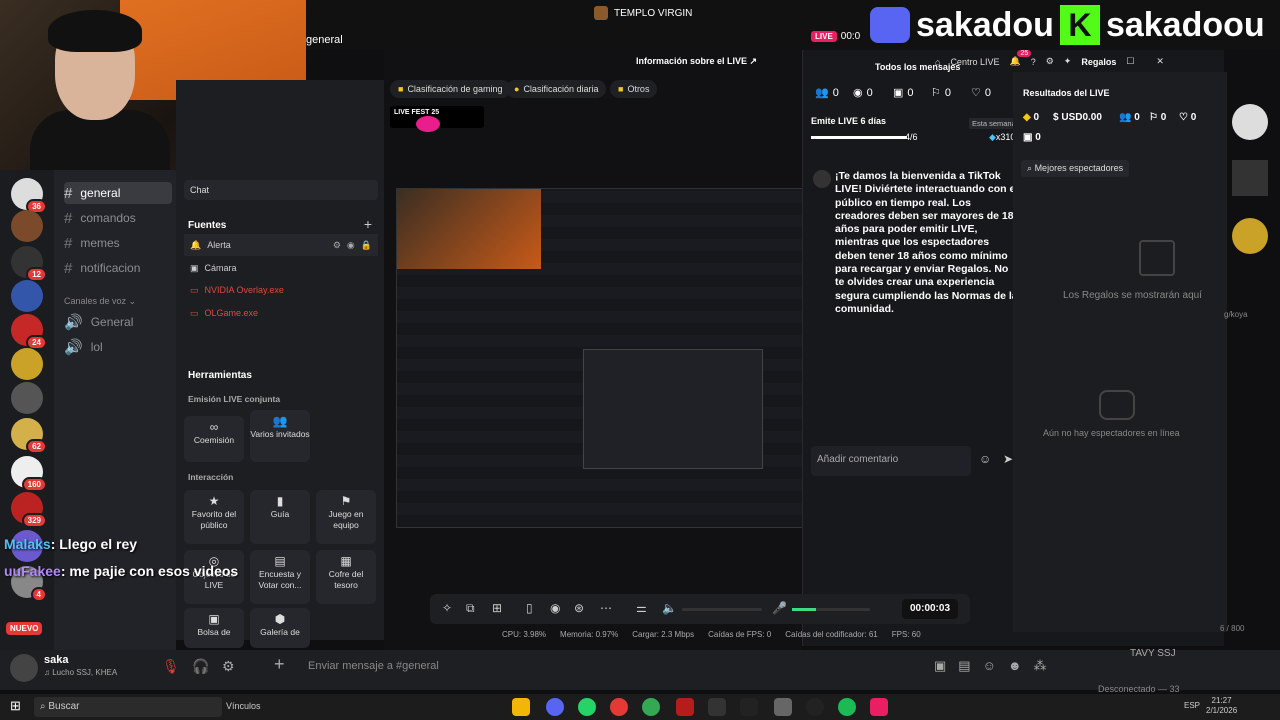 The height and width of the screenshot is (720, 1280). I want to click on volume-slider, so click(722, 609).